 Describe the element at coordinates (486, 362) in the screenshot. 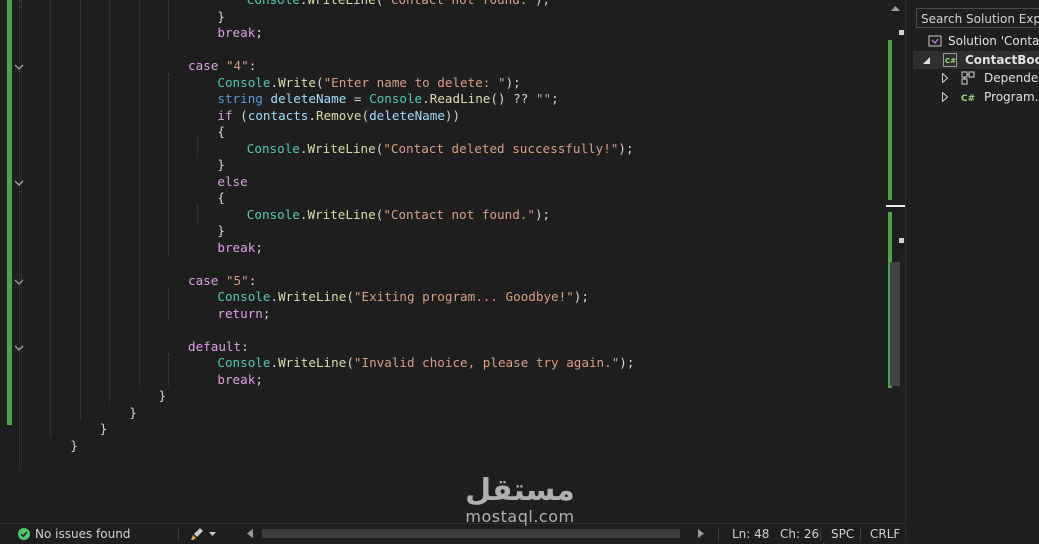

I see `code-token: "Invalid choice, please try again."` at that location.